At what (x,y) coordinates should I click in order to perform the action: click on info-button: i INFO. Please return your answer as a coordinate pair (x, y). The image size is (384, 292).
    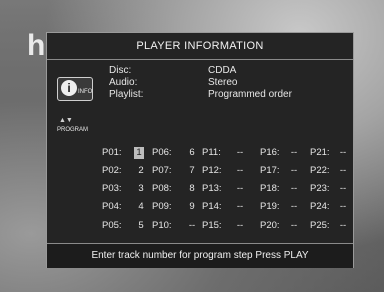
    Looking at the image, I should click on (75, 89).